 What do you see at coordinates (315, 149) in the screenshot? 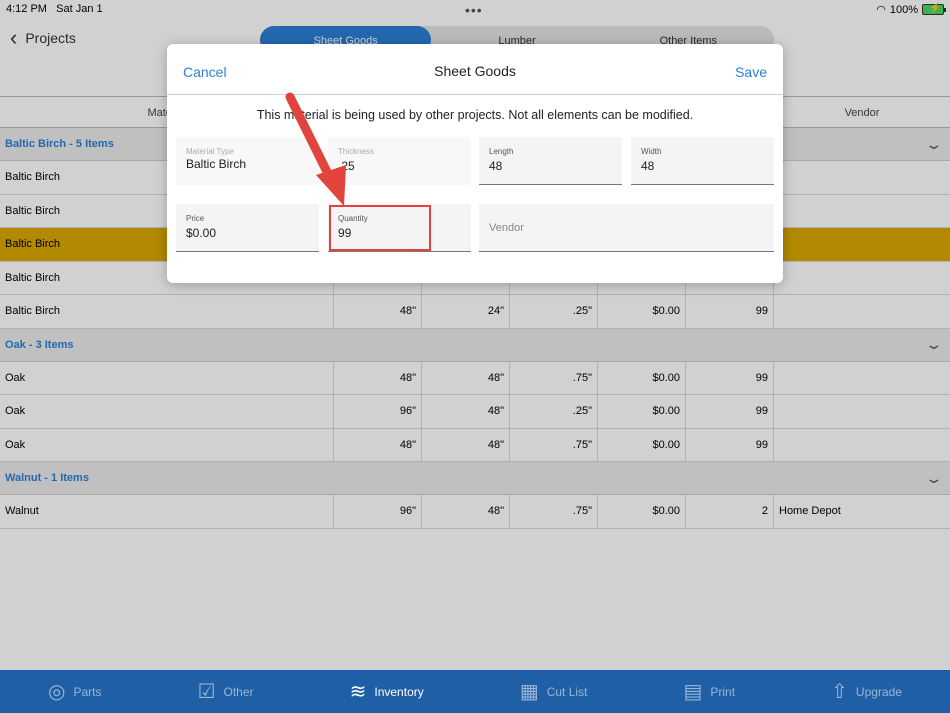
I see `annotation-arrow-icon` at bounding box center [315, 149].